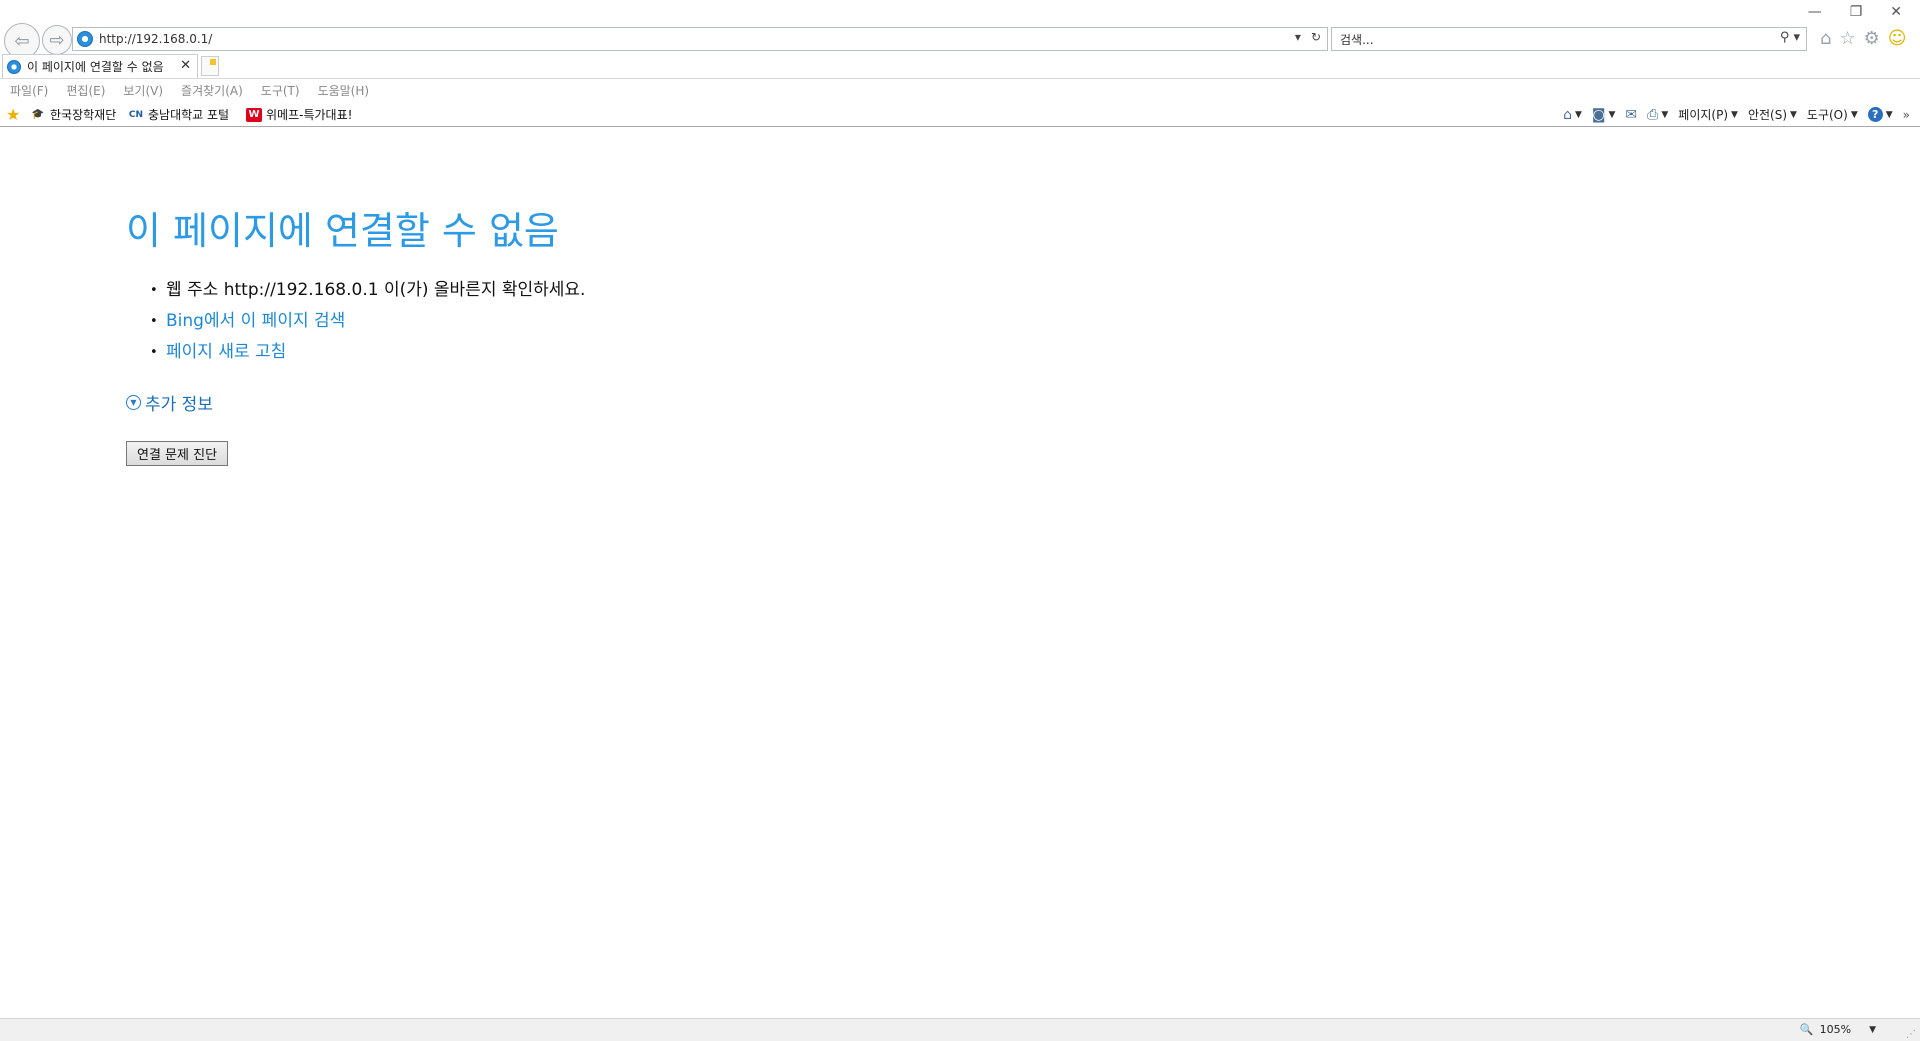 The image size is (1920, 1041). I want to click on search-icon: ⚲ ▾, so click(1790, 37).